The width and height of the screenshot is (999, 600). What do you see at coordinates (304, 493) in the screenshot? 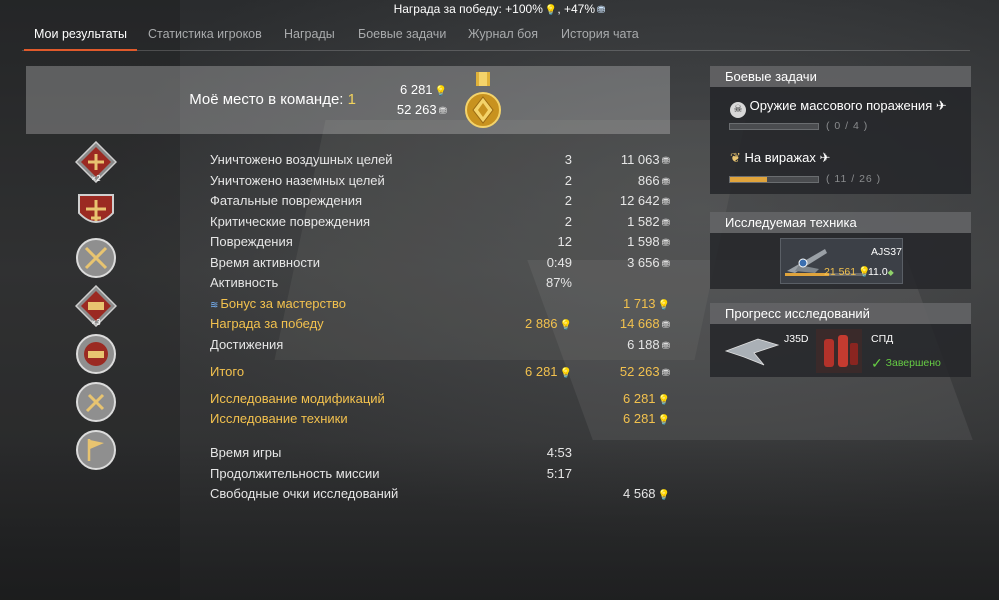
I see `stat-label: Свободные очки исследований` at bounding box center [304, 493].